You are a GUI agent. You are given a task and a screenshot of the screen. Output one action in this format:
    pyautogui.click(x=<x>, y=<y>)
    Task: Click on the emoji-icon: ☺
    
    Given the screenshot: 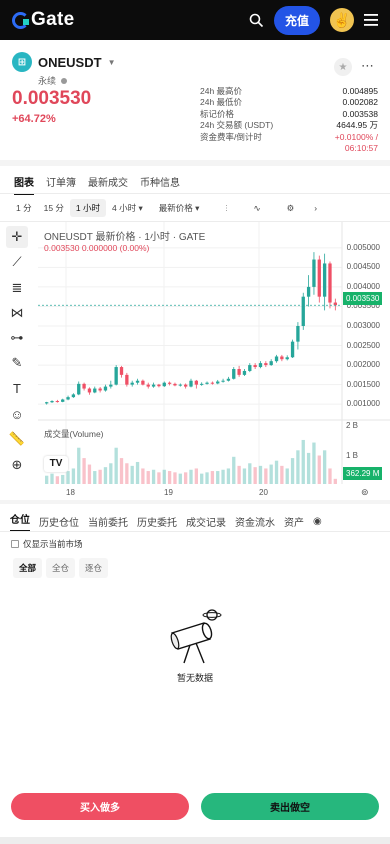 What is the action you would take?
    pyautogui.click(x=17, y=414)
    